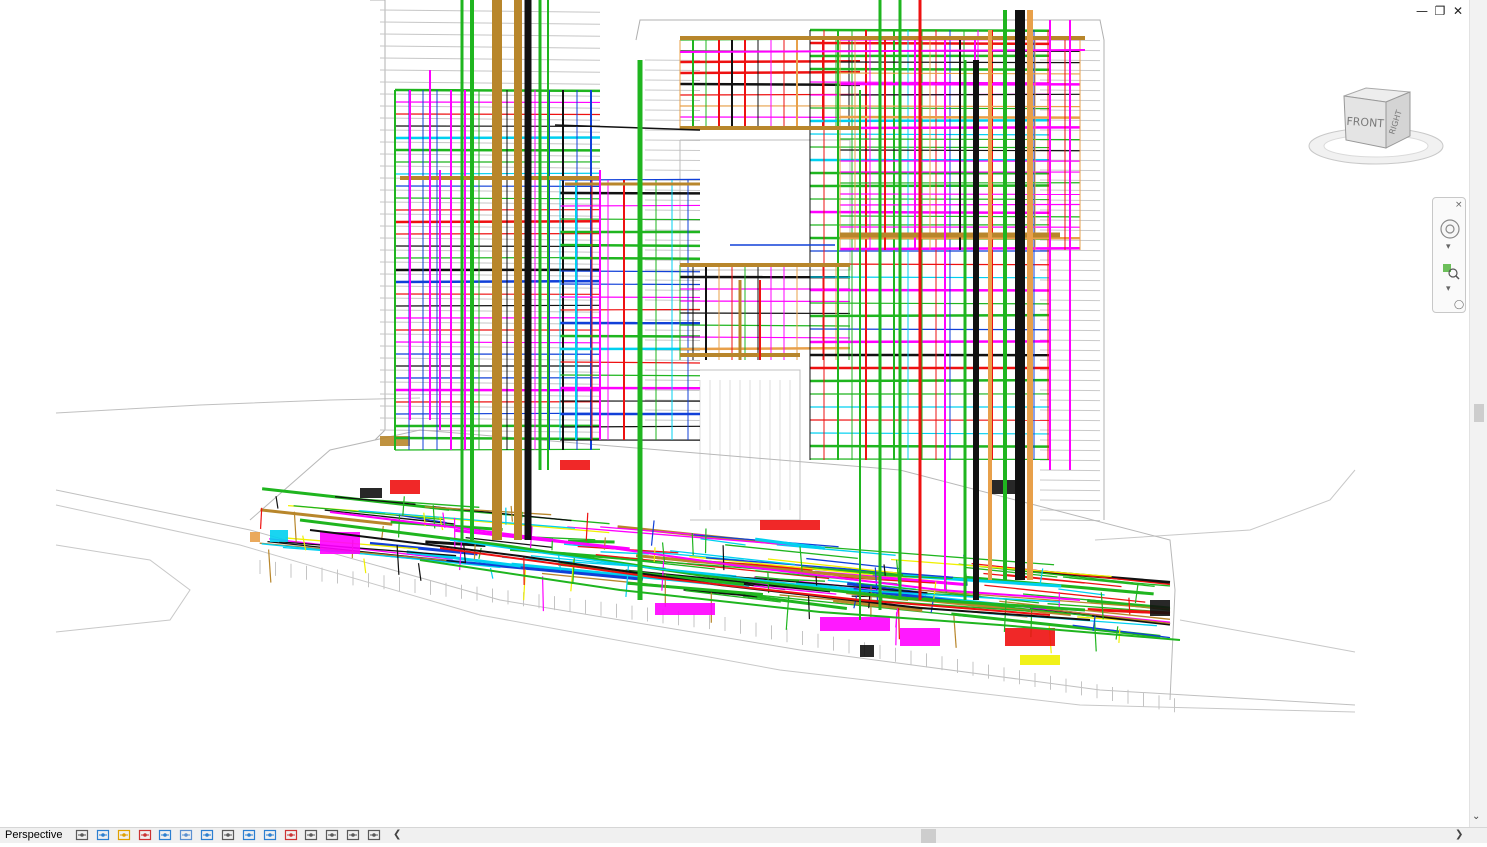 The image size is (1487, 847). Describe the element at coordinates (374, 835) in the screenshot. I see `highlight-displacement-icon` at that location.